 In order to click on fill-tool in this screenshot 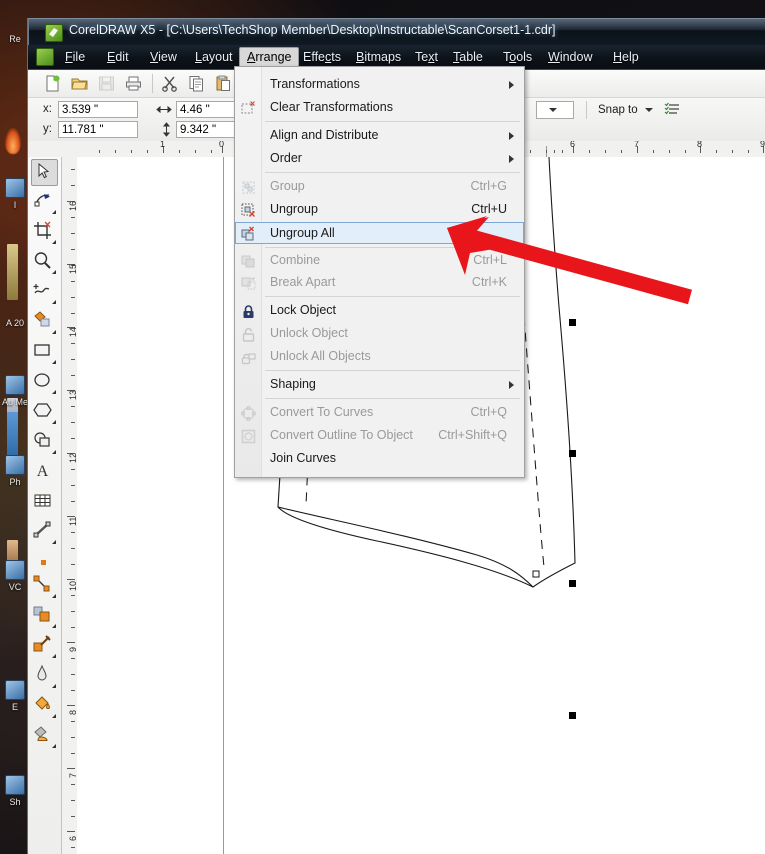, I will do `click(44, 706)`.